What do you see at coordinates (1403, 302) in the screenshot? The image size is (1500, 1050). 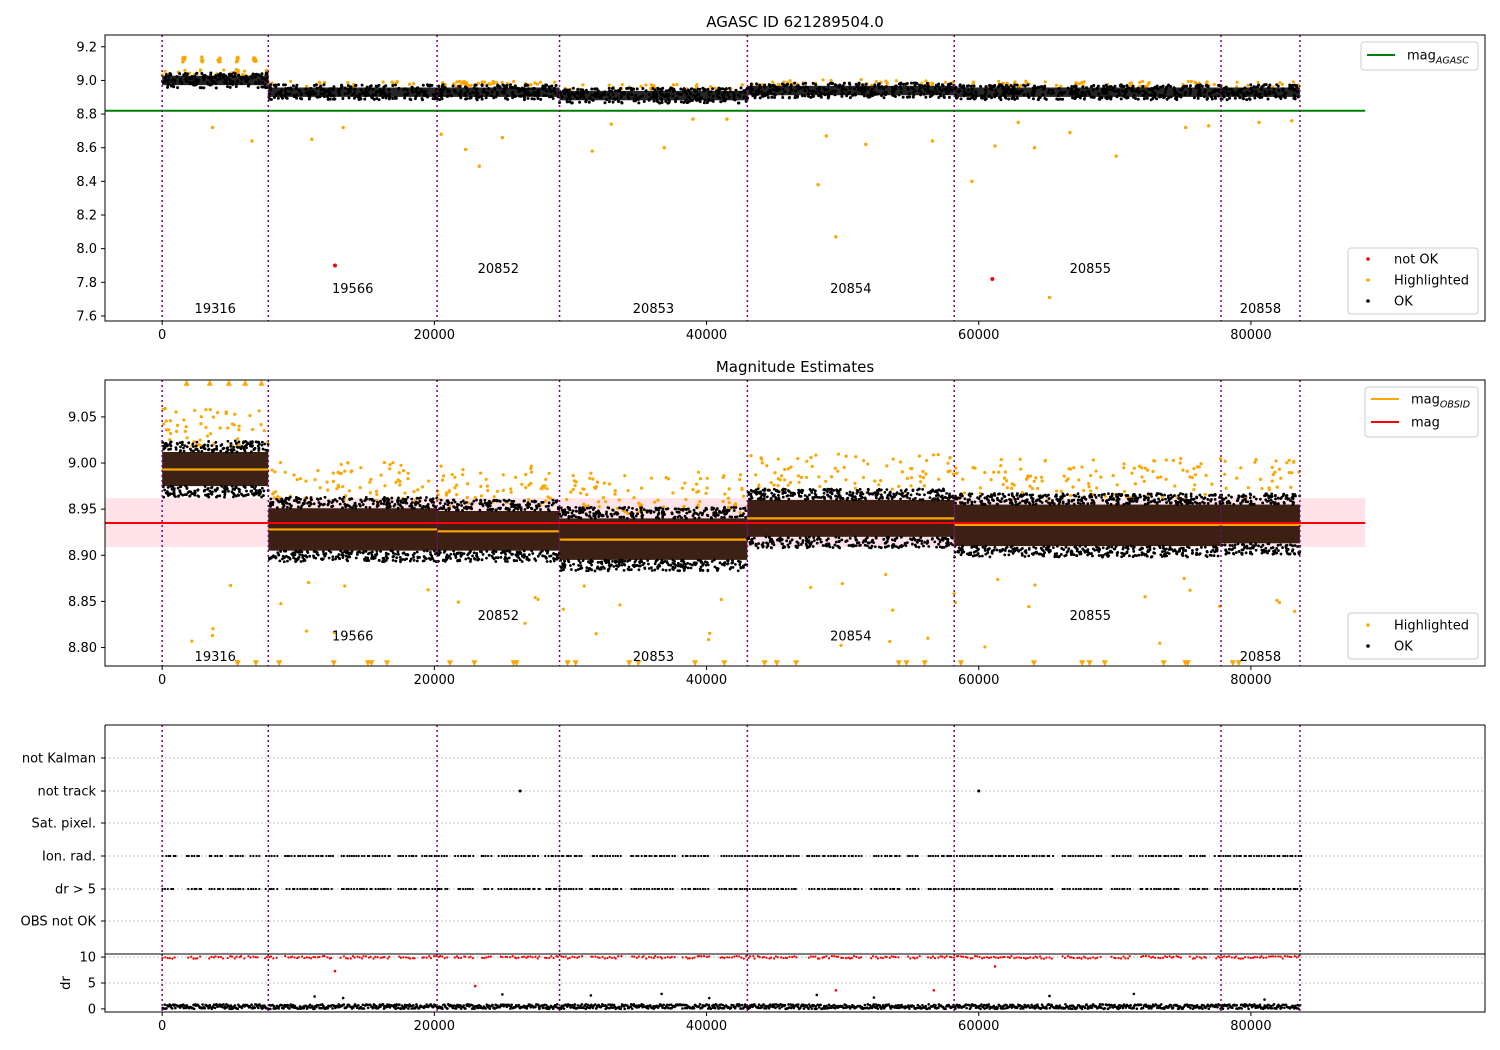 I see `legend-label: OK` at bounding box center [1403, 302].